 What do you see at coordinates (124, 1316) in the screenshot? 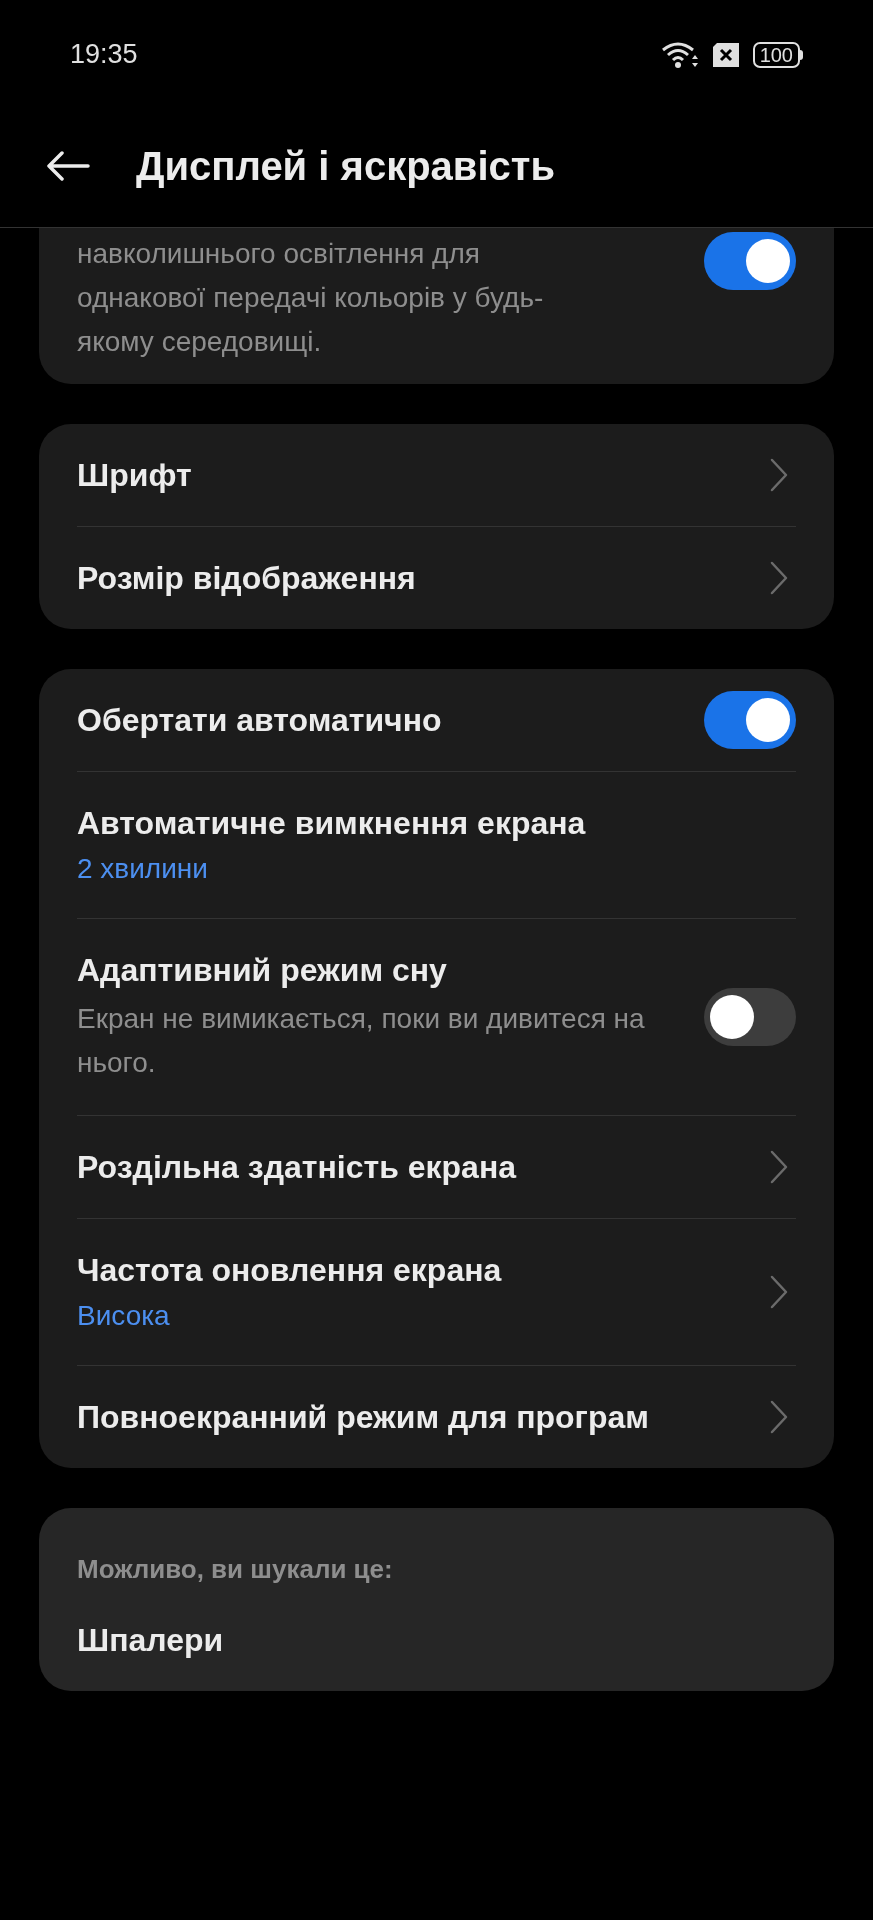
I see `setting-value: Висока` at bounding box center [124, 1316].